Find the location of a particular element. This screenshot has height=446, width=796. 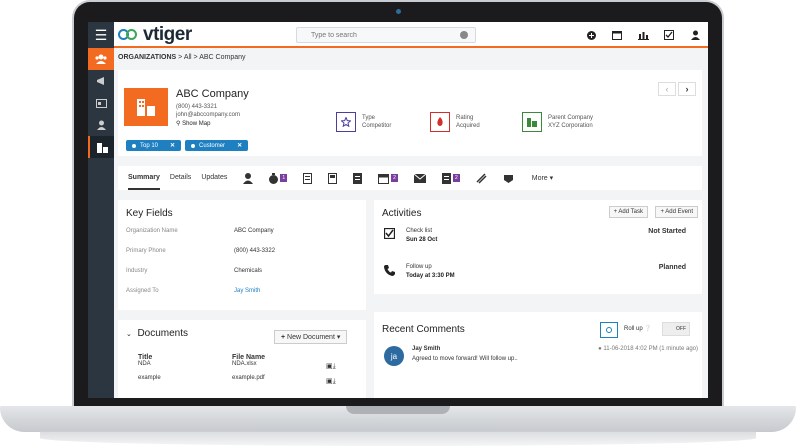

activity-status: Not Started is located at coordinates (667, 231).